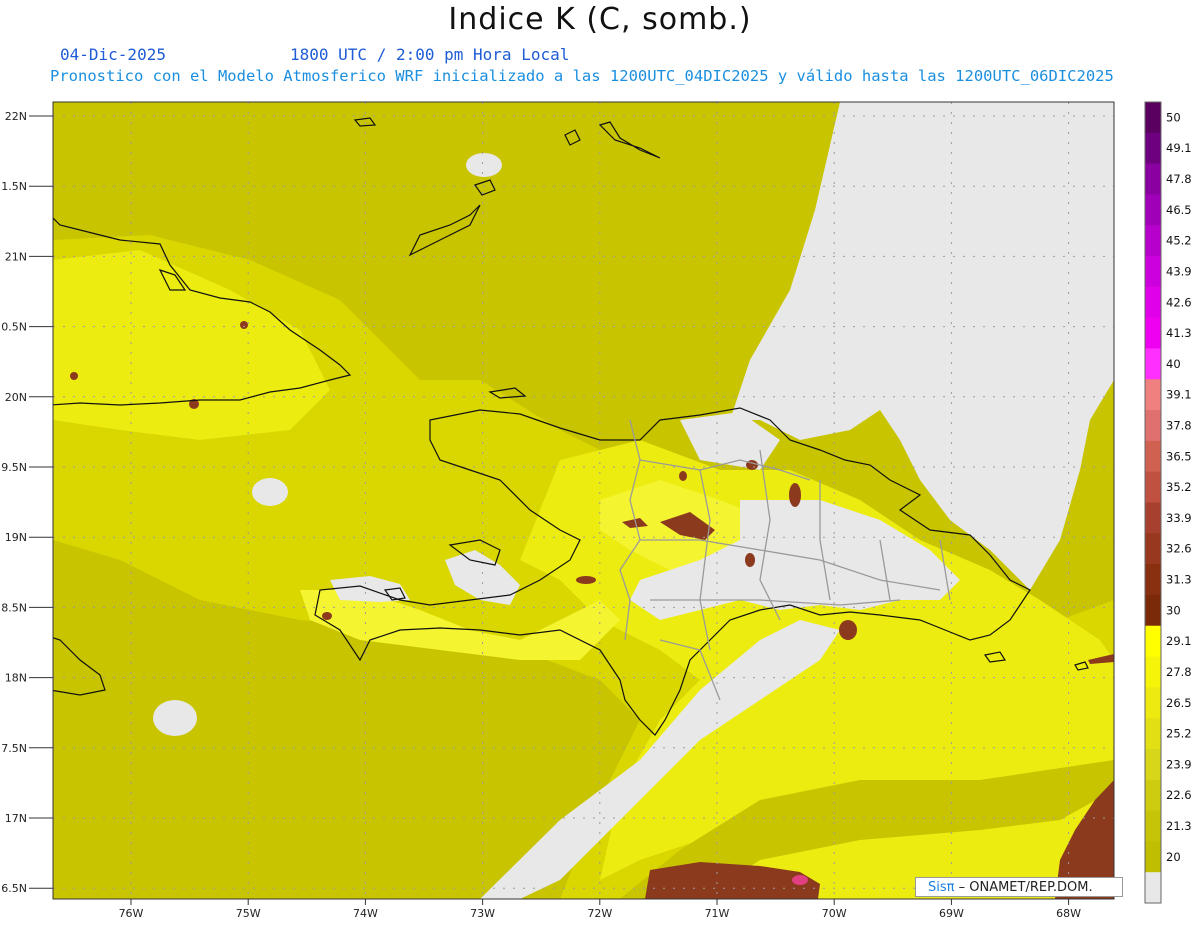 Image resolution: width=1200 pixels, height=927 pixels. What do you see at coordinates (1179, 302) in the screenshot?
I see `colorbar-label: 42.6` at bounding box center [1179, 302].